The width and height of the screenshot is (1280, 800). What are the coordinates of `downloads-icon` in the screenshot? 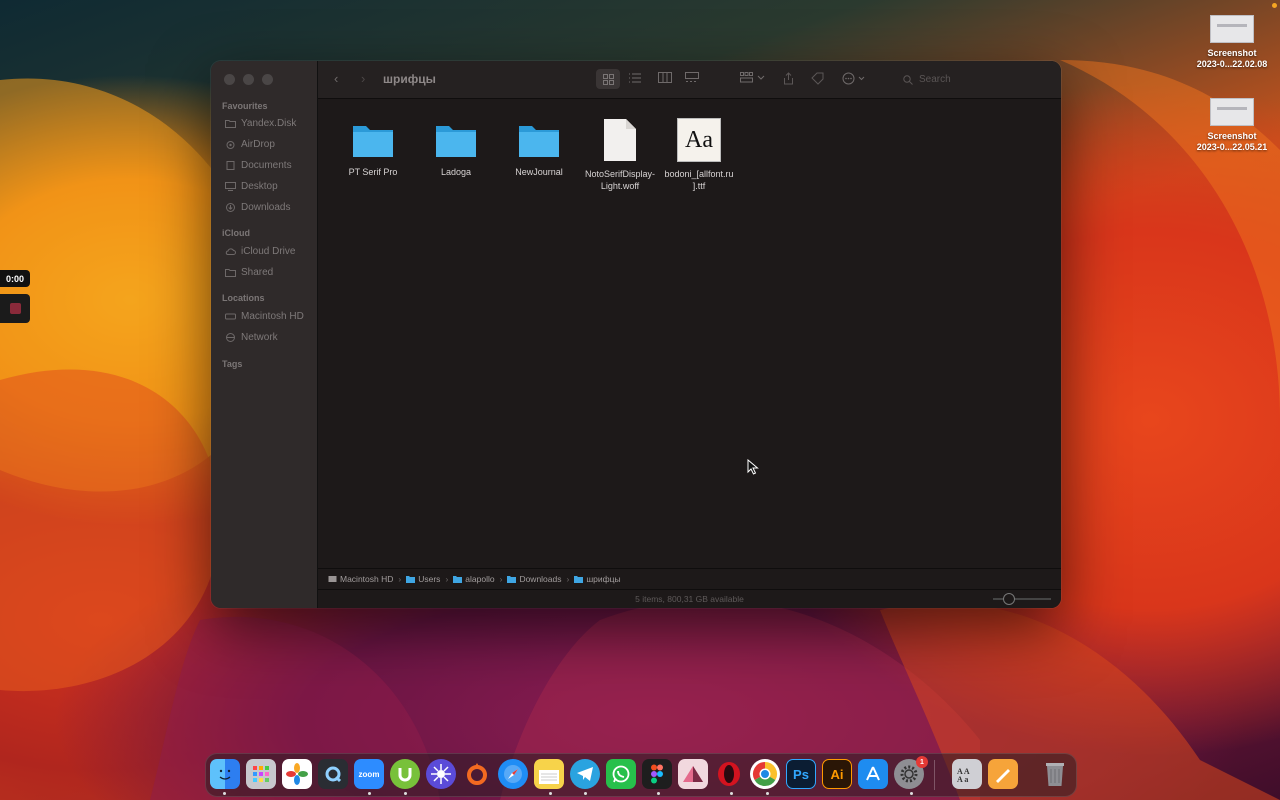 It's located at (230, 207).